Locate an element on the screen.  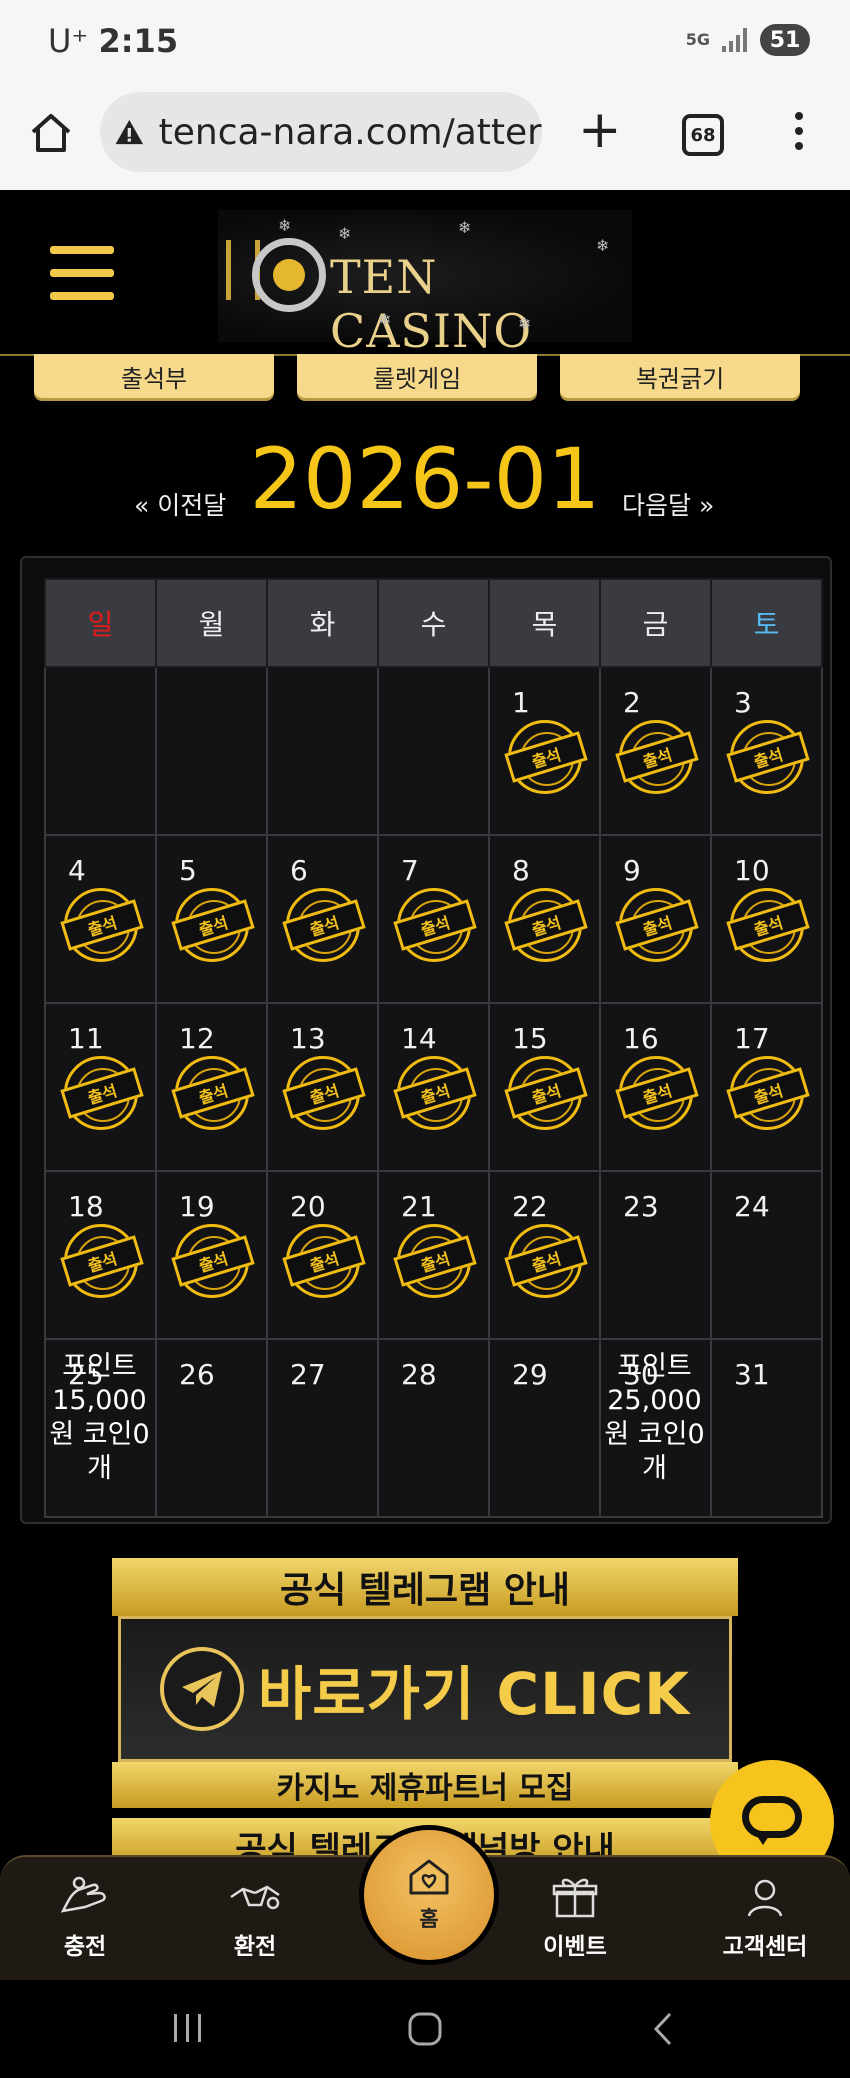
calendar-day-cell: 9 출석 is located at coordinates (655, 919).